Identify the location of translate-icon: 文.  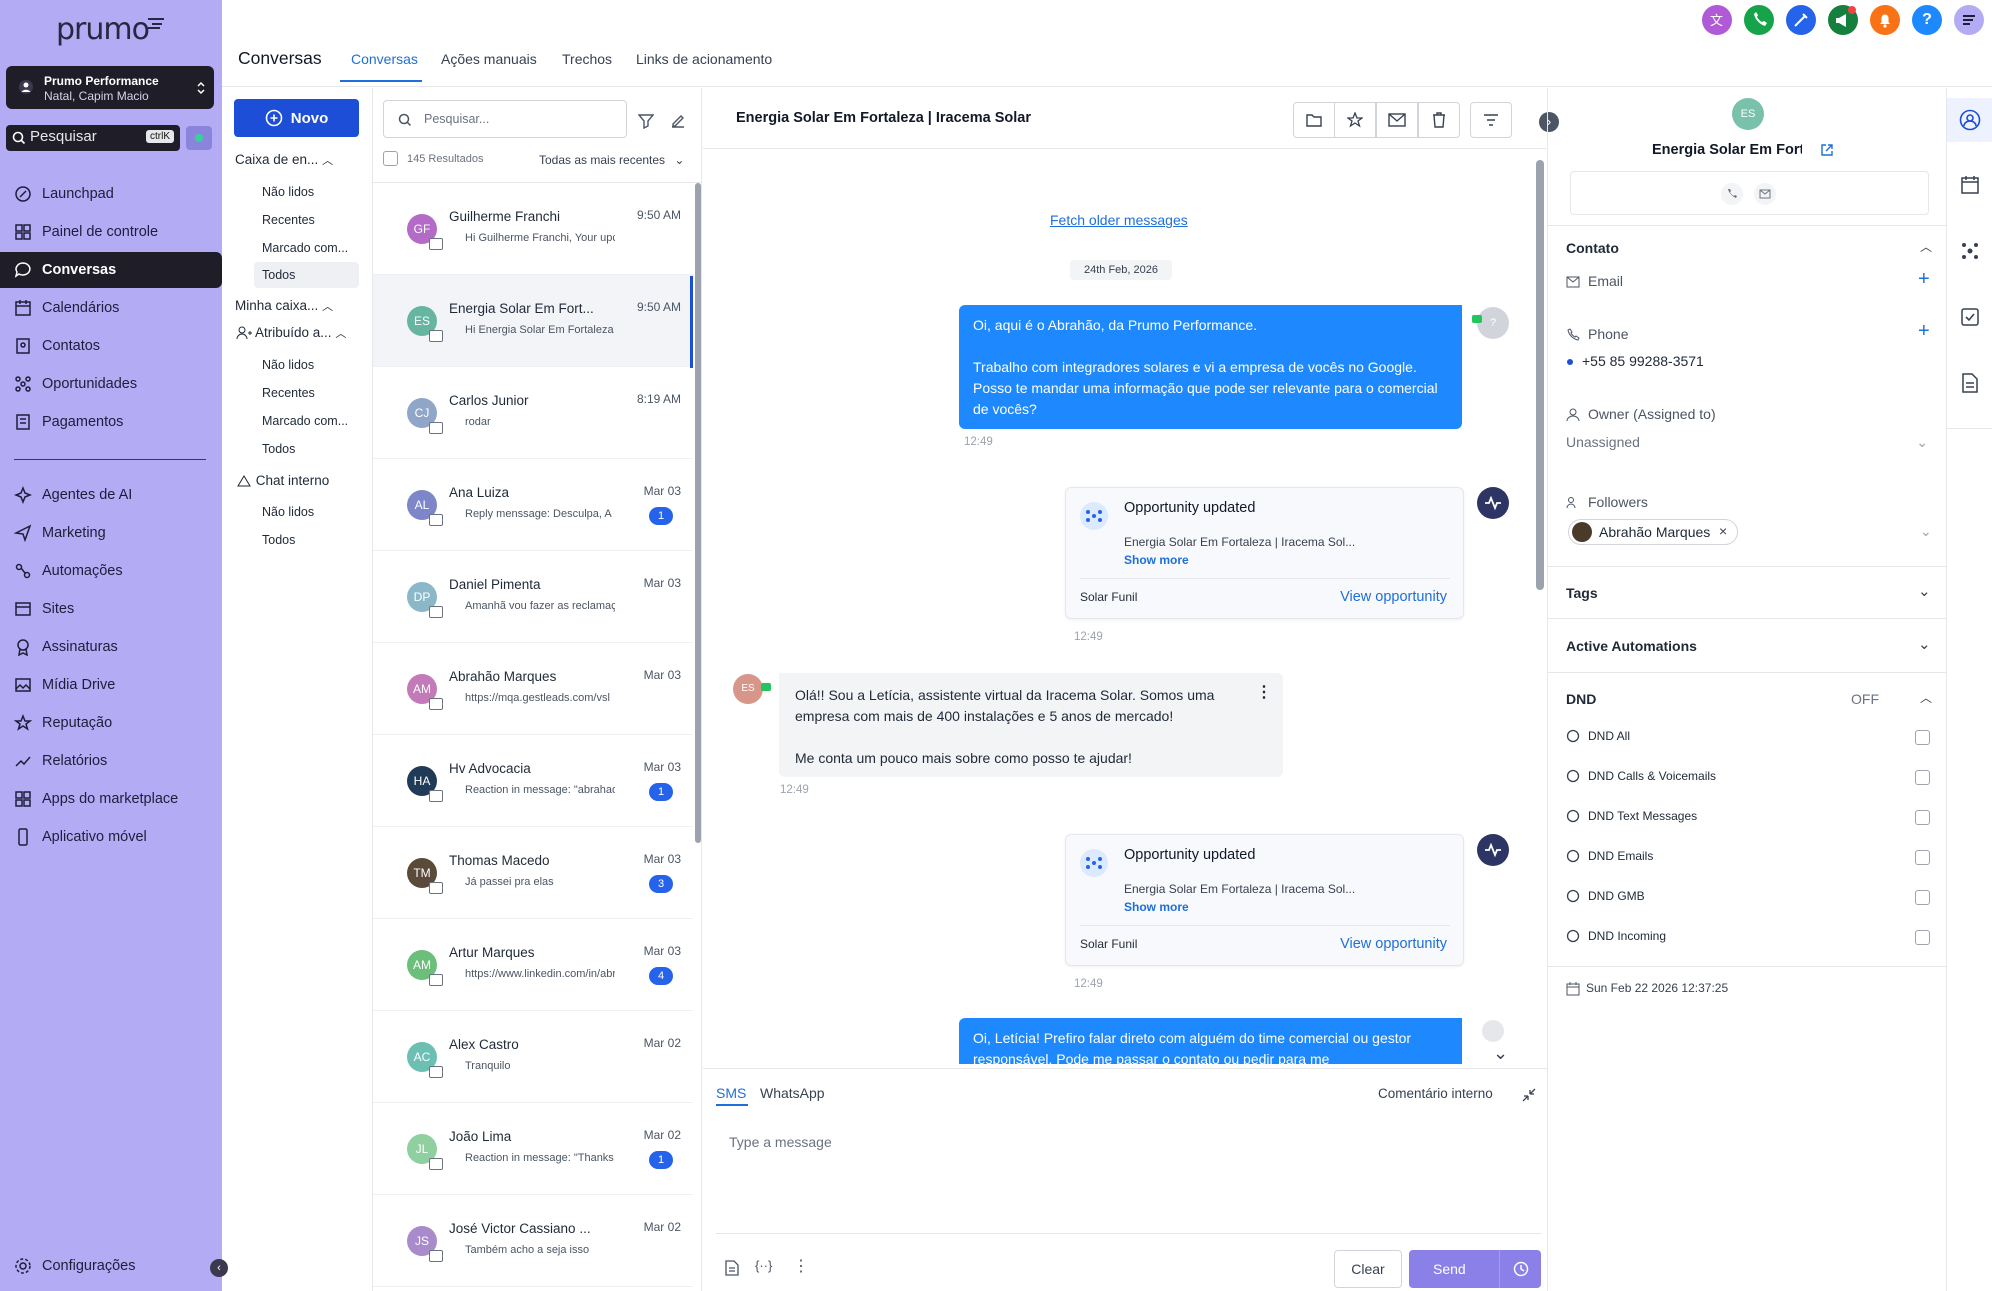
(1717, 20).